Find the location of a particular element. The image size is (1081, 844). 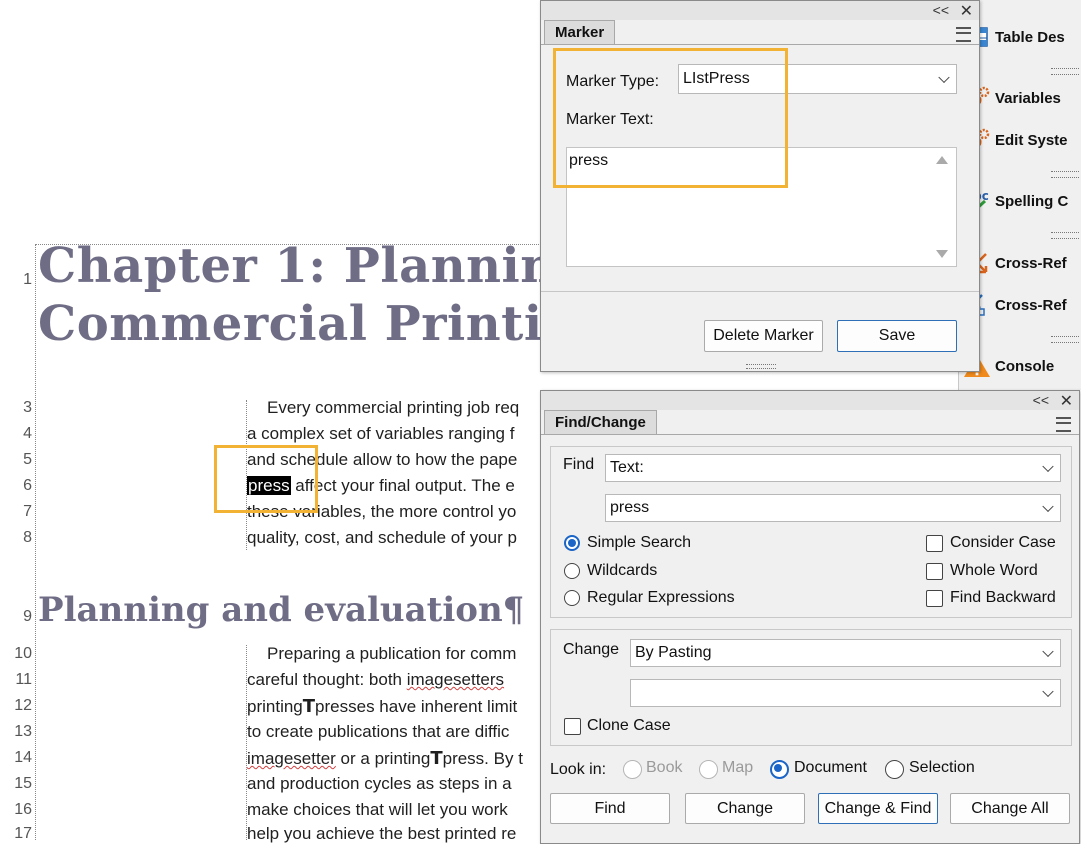

change-text-input is located at coordinates (845, 693).